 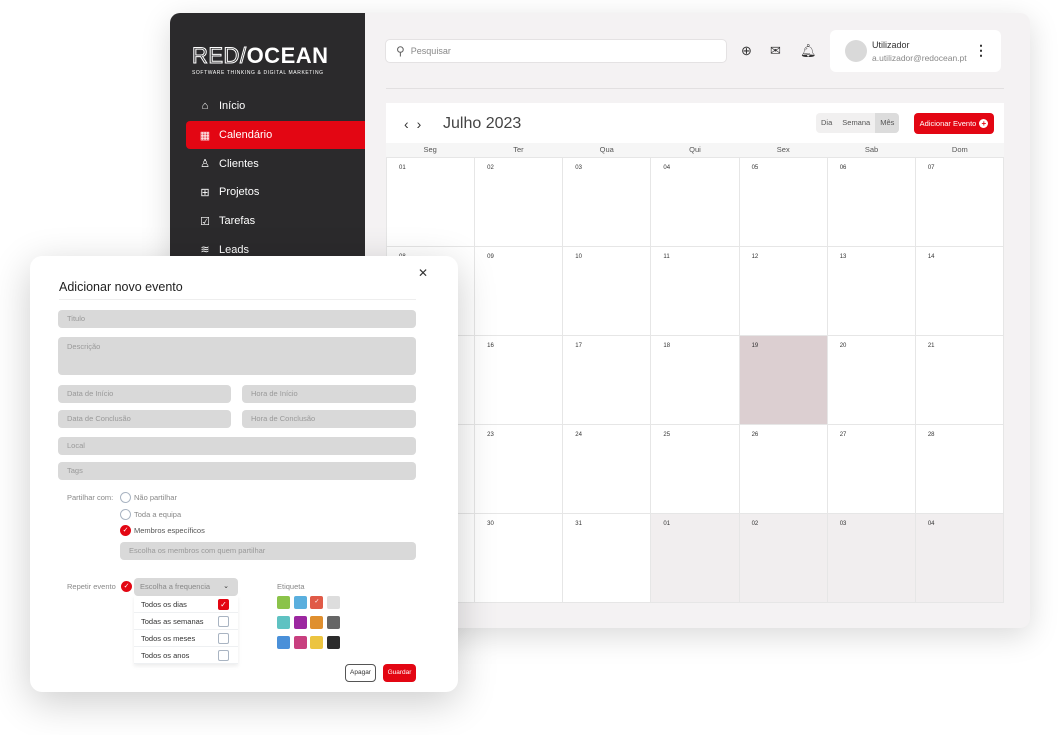 What do you see at coordinates (410, 124) in the screenshot?
I see `prev-month-button: ‹` at bounding box center [410, 124].